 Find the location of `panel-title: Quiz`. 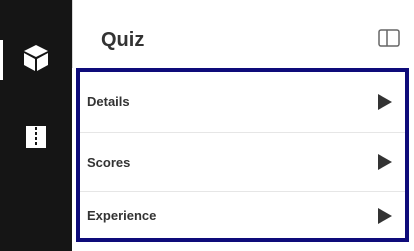

panel-title: Quiz is located at coordinates (123, 40).